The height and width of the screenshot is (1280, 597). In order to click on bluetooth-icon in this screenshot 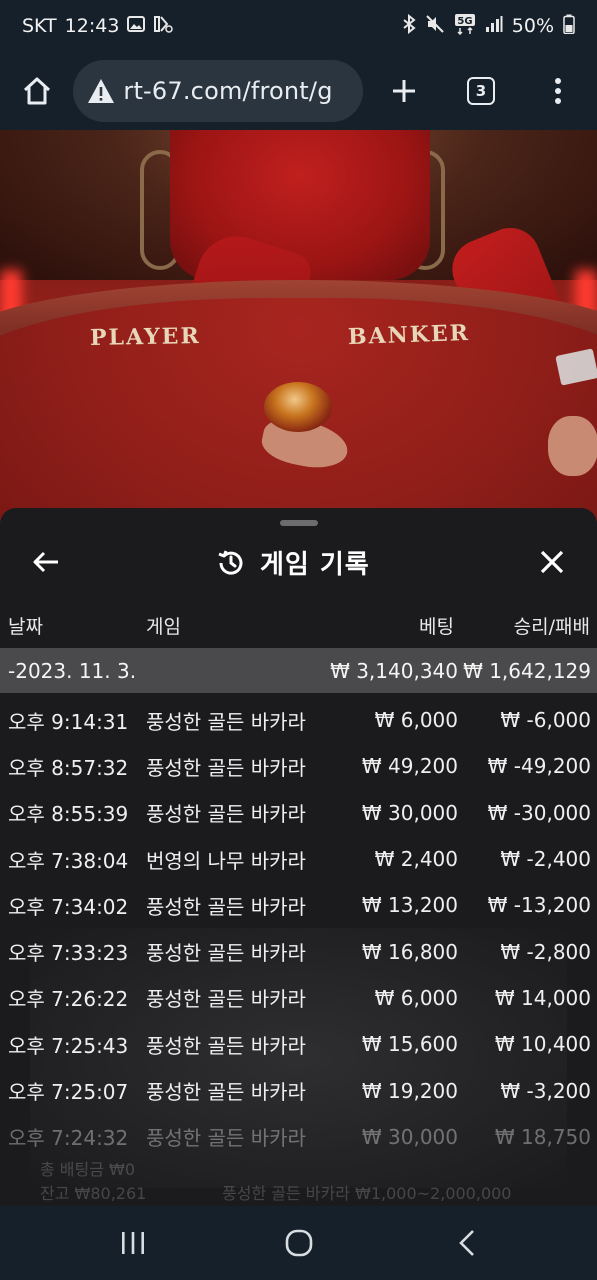, I will do `click(409, 26)`.